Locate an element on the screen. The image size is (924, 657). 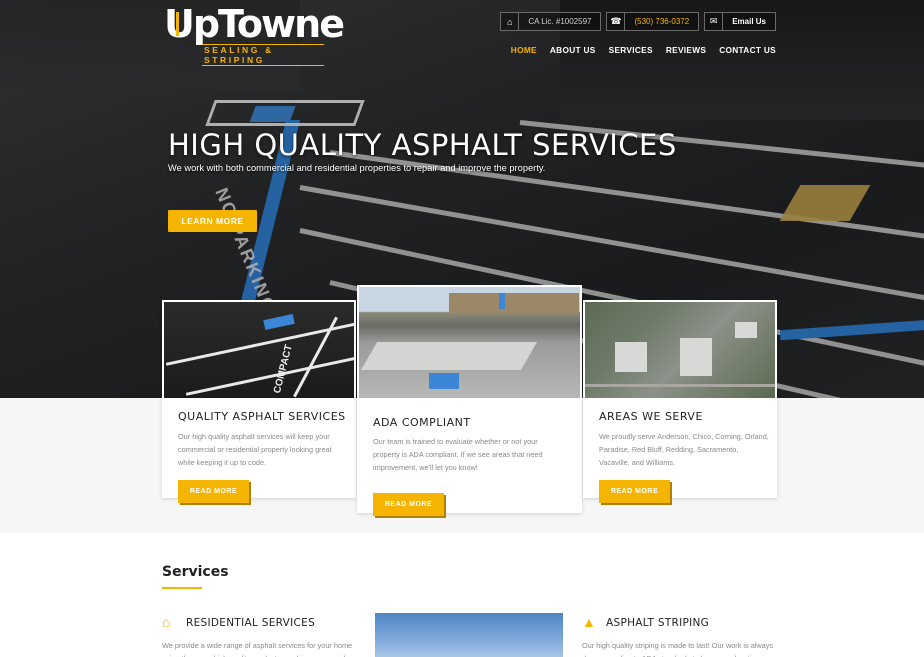
site-logo: UpTowne SEALING & STRIPING is located at coordinates (254, 34).